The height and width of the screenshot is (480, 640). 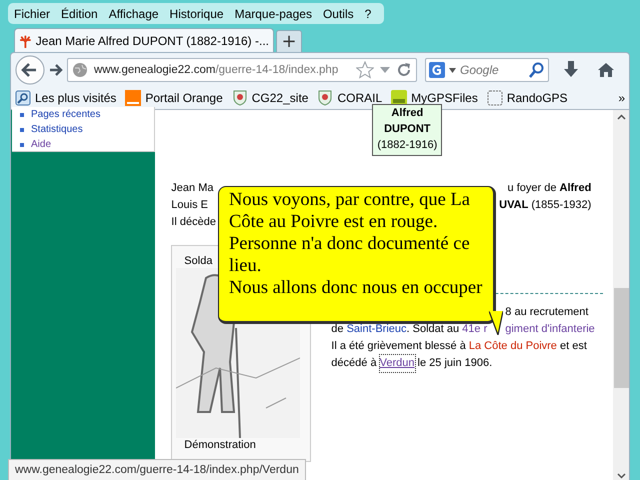 I want to click on search-input: Google, so click(x=492, y=70).